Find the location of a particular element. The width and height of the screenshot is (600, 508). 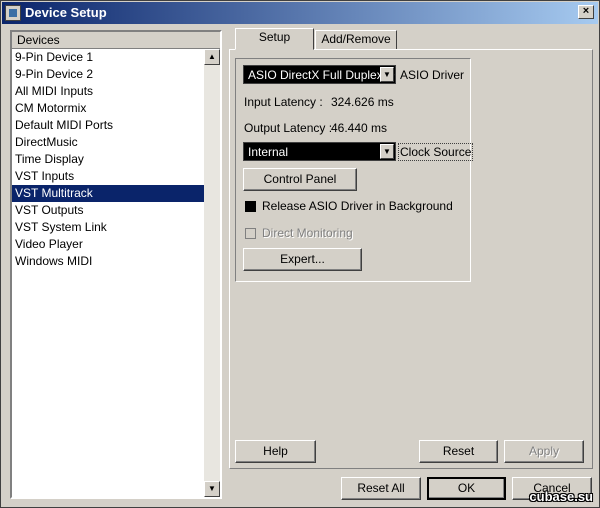

release-asio-checkbox is located at coordinates (250, 206).